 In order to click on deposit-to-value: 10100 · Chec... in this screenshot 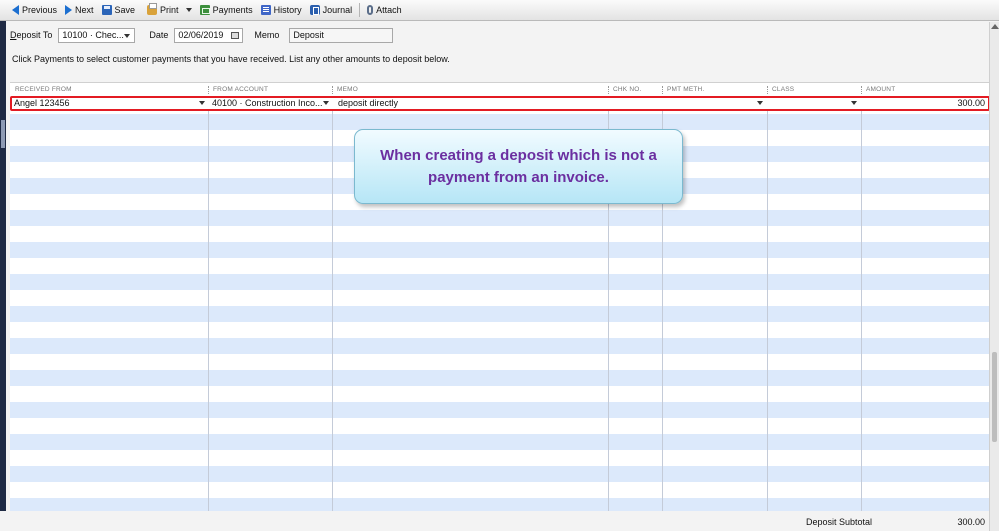, I will do `click(93, 35)`.